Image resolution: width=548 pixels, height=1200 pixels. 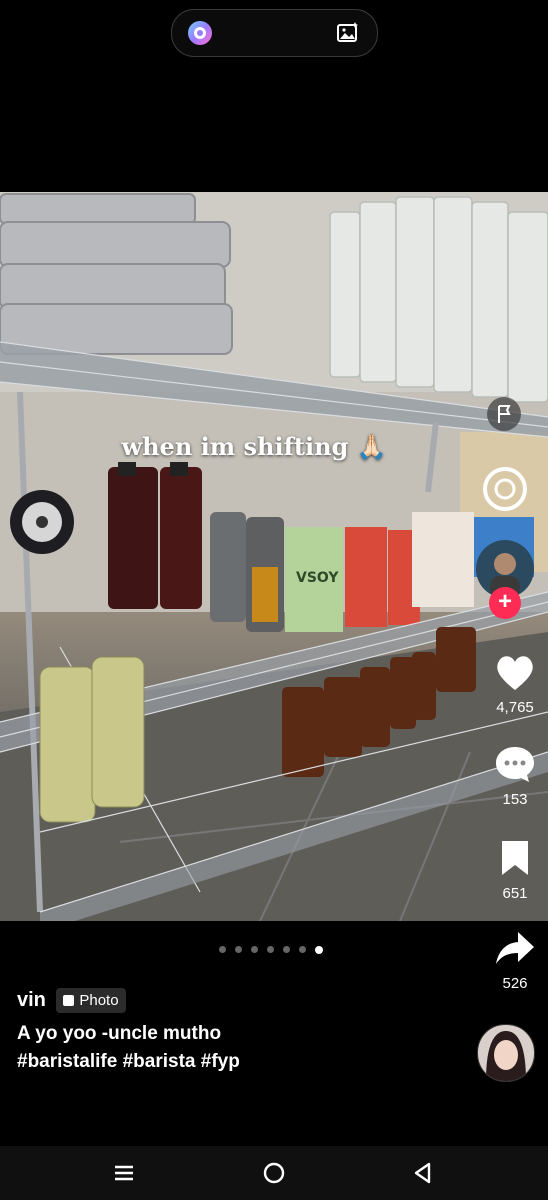 What do you see at coordinates (515, 893) in the screenshot?
I see `save-count: 651` at bounding box center [515, 893].